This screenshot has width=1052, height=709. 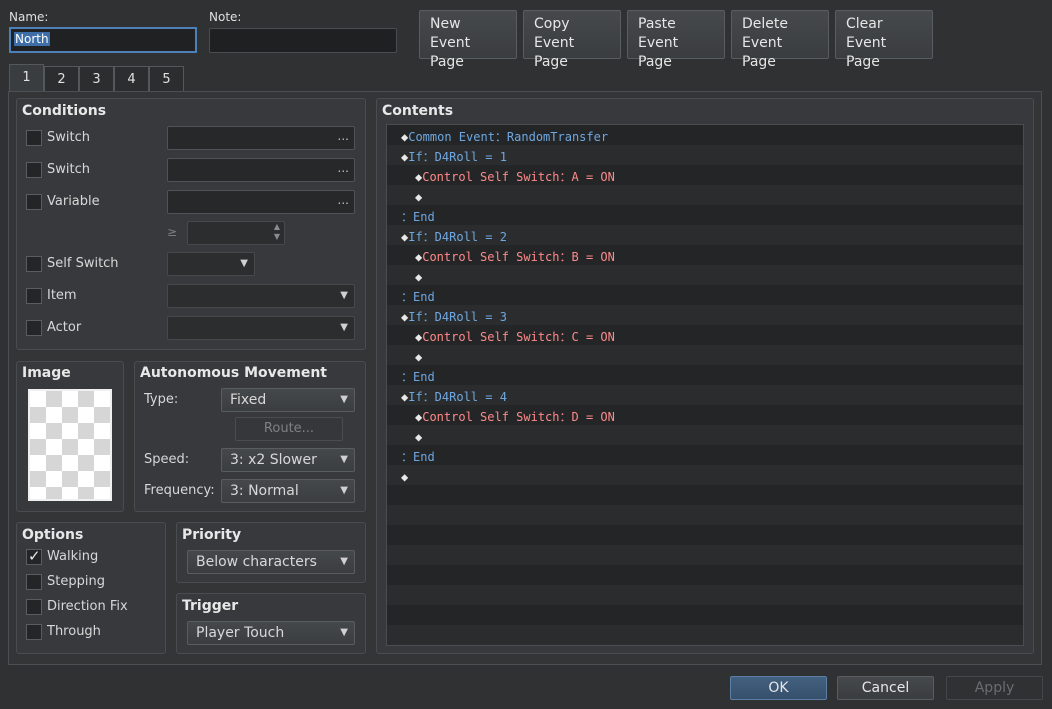 What do you see at coordinates (161, 399) in the screenshot?
I see `type-label: Type:` at bounding box center [161, 399].